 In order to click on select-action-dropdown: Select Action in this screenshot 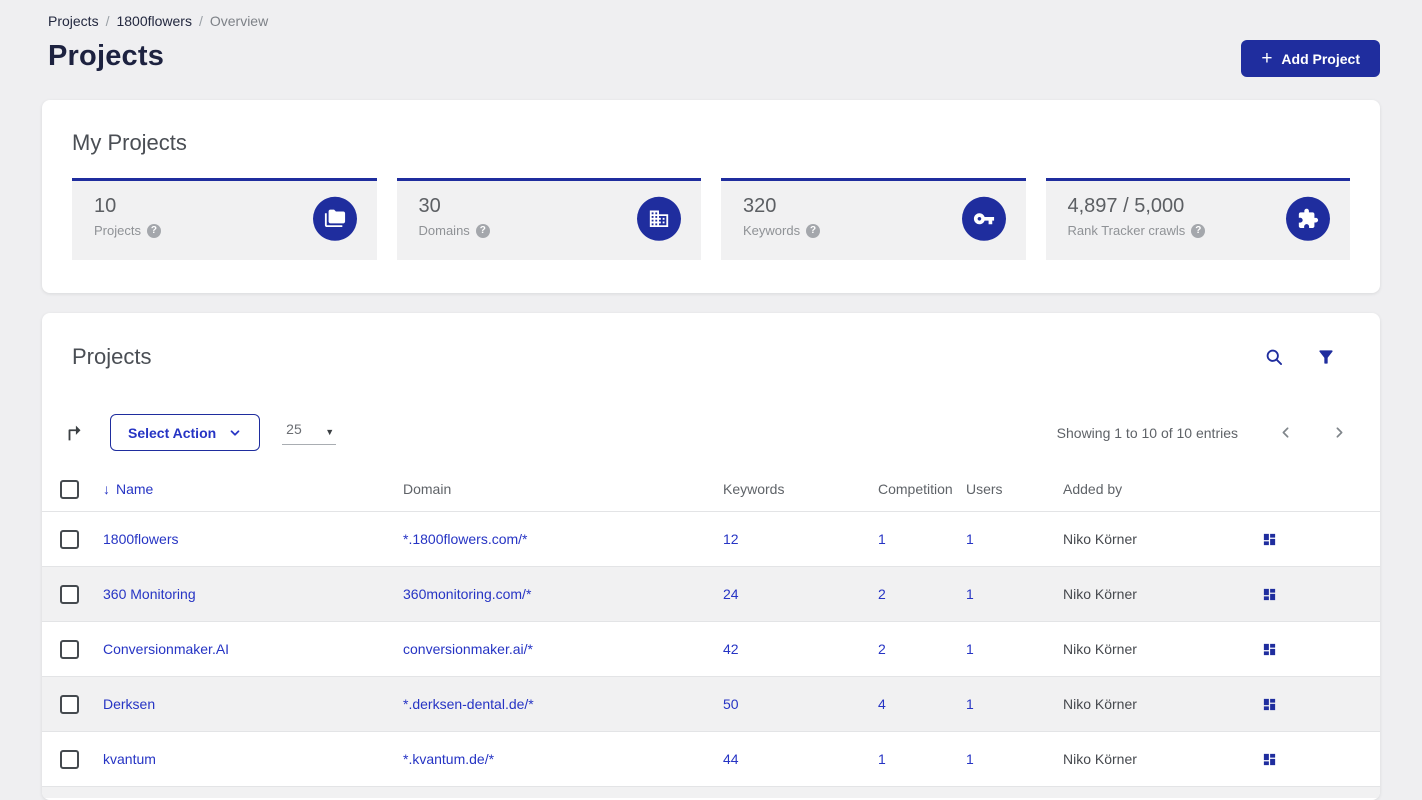, I will do `click(185, 432)`.